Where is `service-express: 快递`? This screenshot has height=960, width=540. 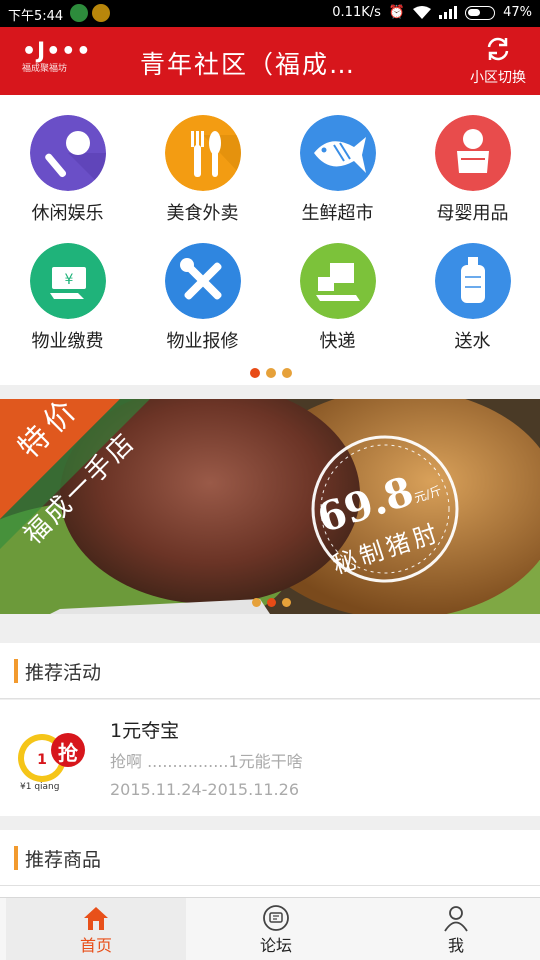 service-express: 快递 is located at coordinates (337, 287).